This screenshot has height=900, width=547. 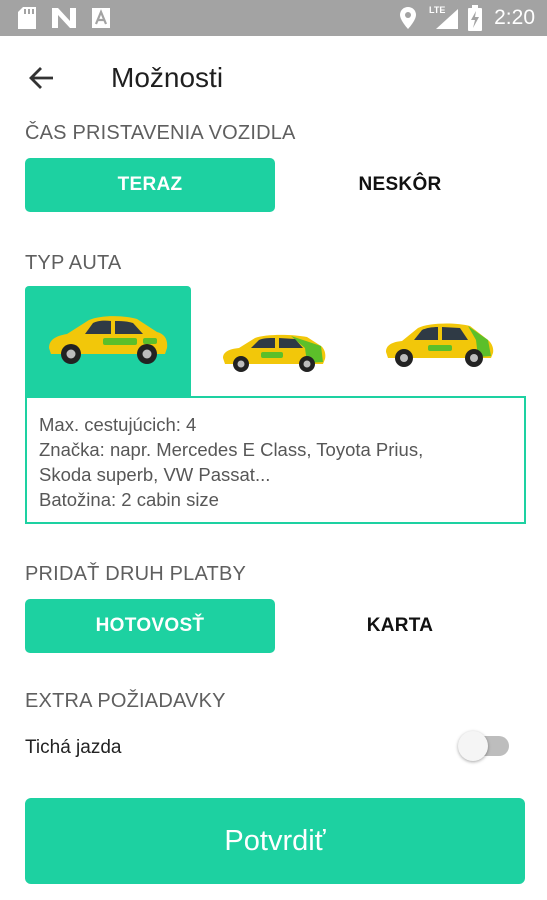 What do you see at coordinates (273, 18) in the screenshot?
I see `status-bar: LTE 2:20` at bounding box center [273, 18].